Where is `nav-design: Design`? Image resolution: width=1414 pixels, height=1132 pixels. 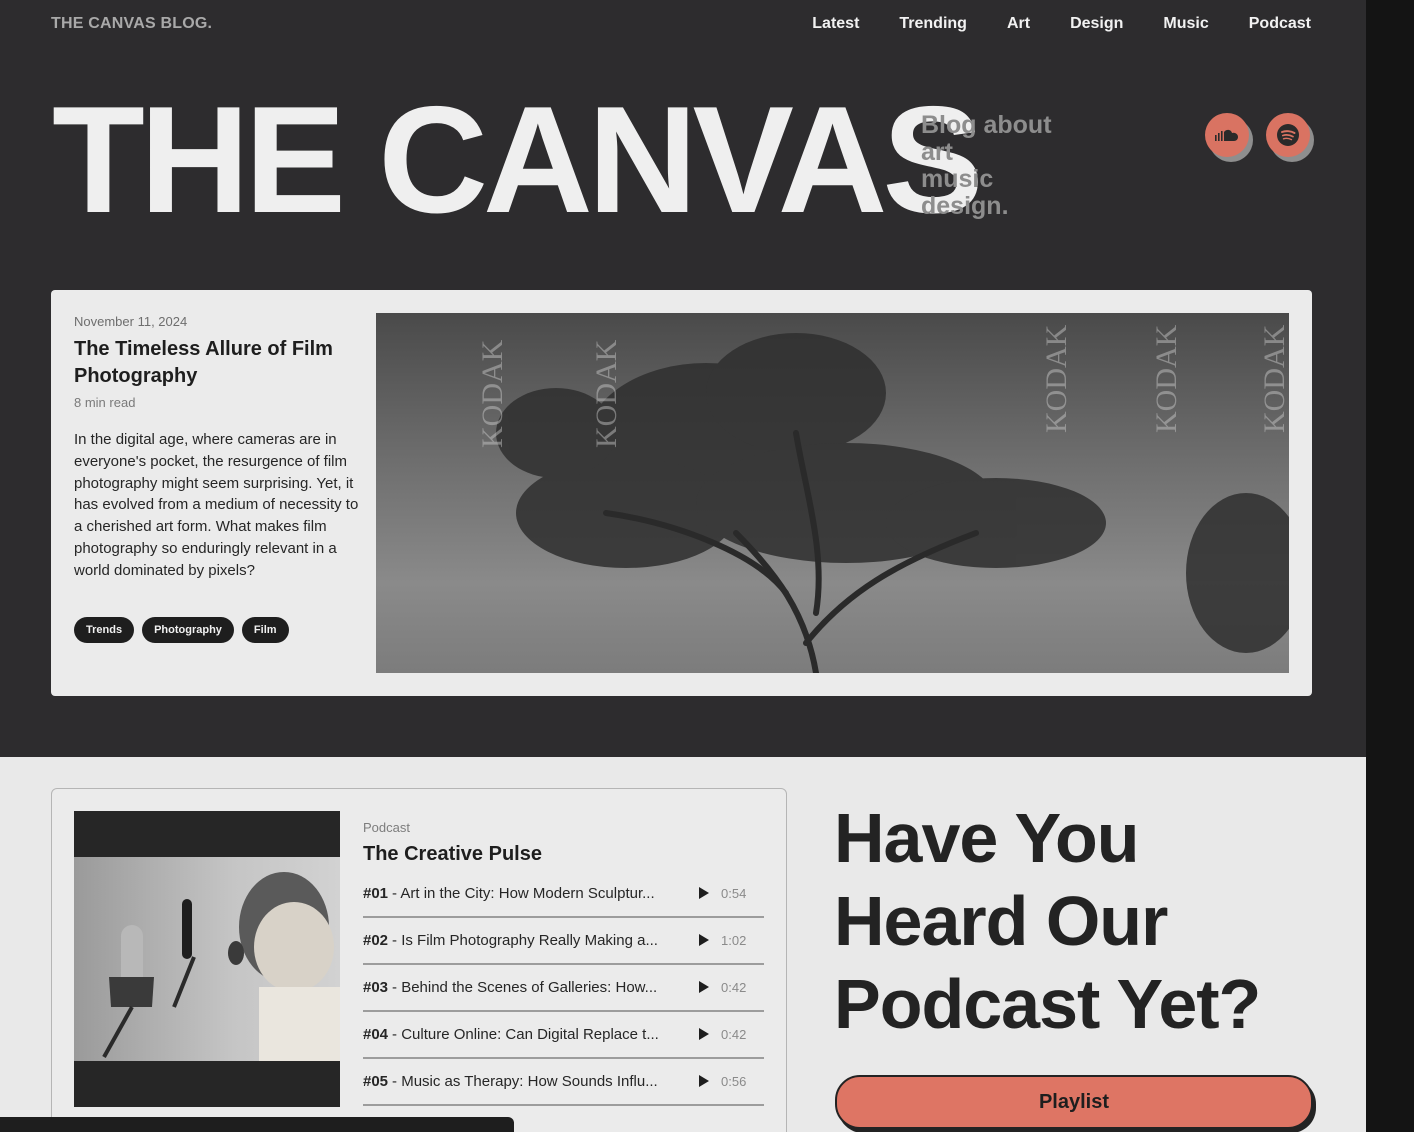
nav-design: Design is located at coordinates (1096, 24).